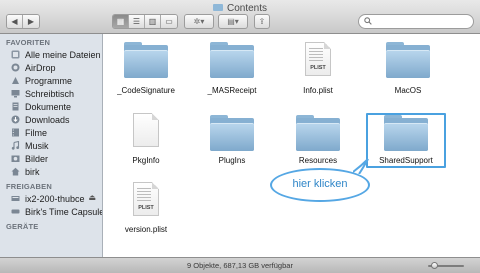  I want to click on file-item-macos: MacOS, so click(408, 70).